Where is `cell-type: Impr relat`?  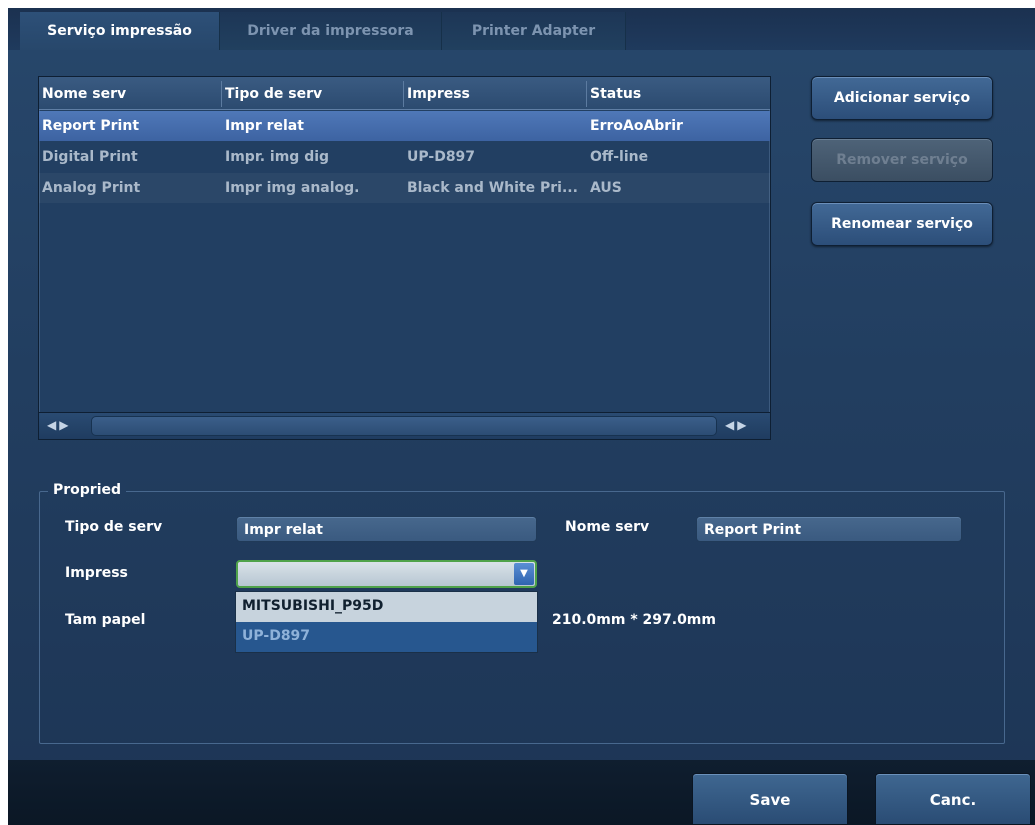
cell-type: Impr relat is located at coordinates (264, 126).